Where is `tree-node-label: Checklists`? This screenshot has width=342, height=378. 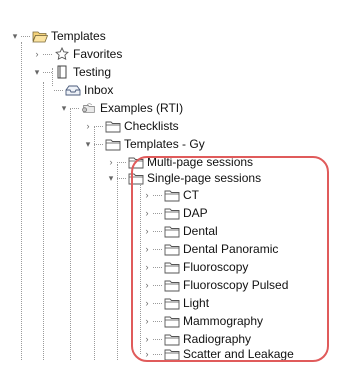 tree-node-label: Checklists is located at coordinates (151, 126).